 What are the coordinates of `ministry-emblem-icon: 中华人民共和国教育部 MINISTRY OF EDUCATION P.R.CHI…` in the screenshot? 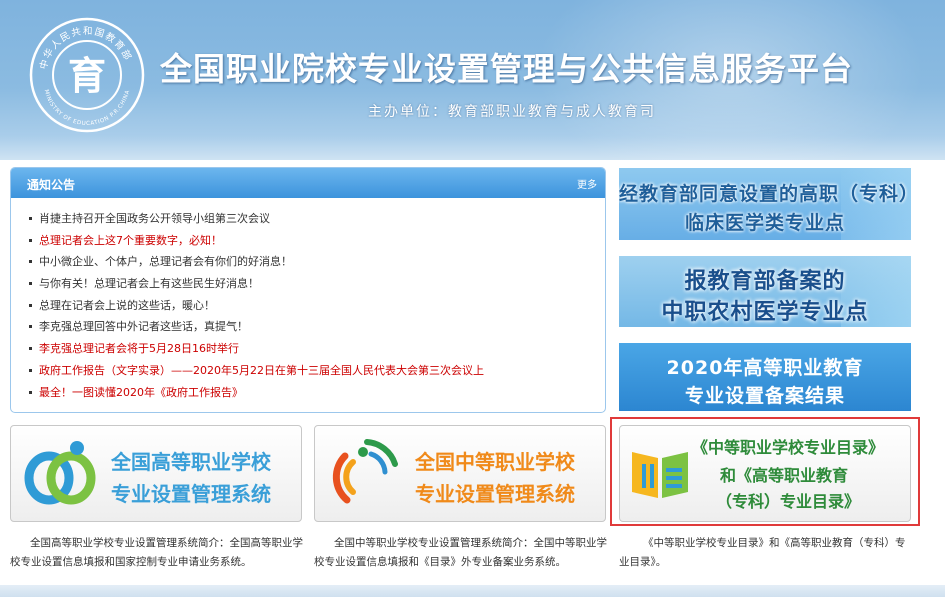 It's located at (87, 75).